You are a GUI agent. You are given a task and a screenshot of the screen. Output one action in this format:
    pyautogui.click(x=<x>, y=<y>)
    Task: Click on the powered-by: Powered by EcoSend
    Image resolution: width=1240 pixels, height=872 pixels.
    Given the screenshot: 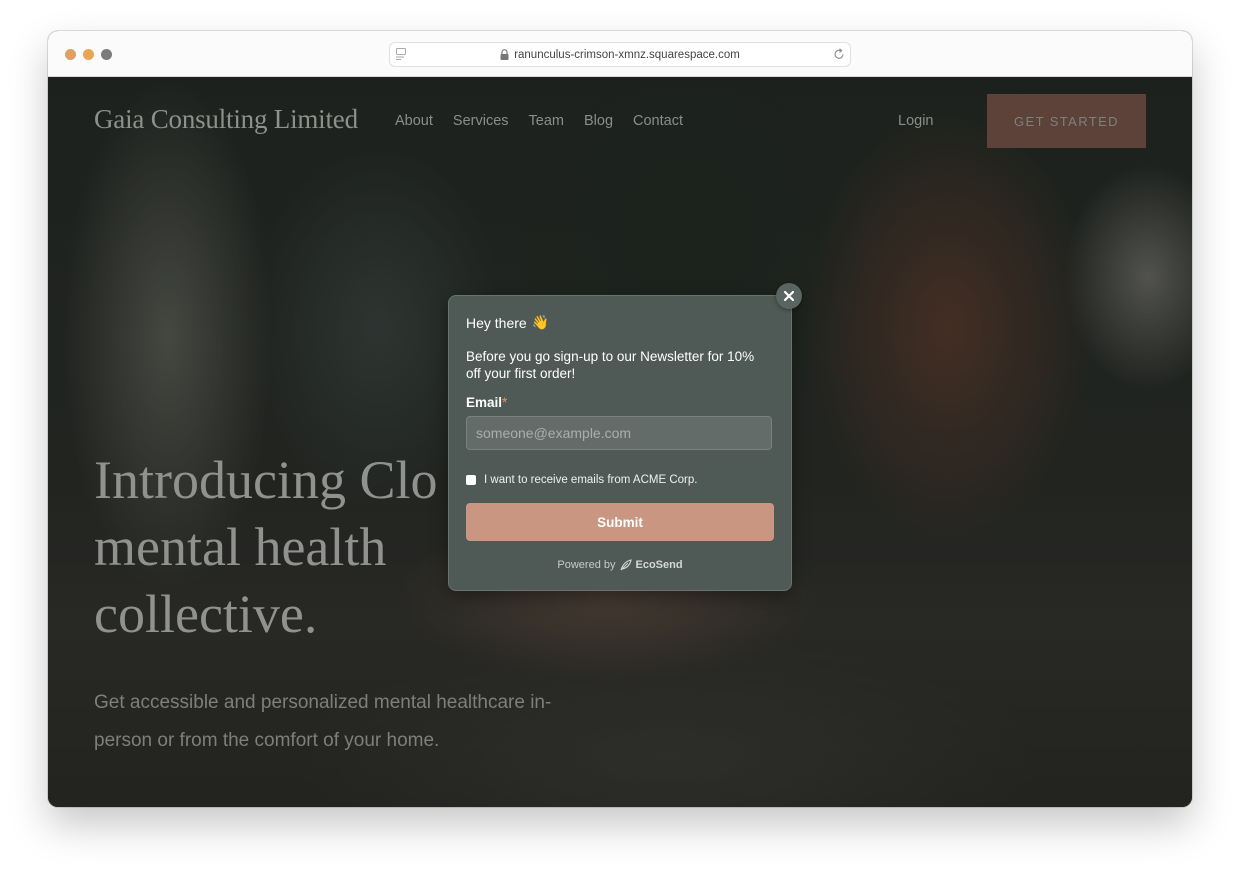 What is the action you would take?
    pyautogui.click(x=620, y=565)
    